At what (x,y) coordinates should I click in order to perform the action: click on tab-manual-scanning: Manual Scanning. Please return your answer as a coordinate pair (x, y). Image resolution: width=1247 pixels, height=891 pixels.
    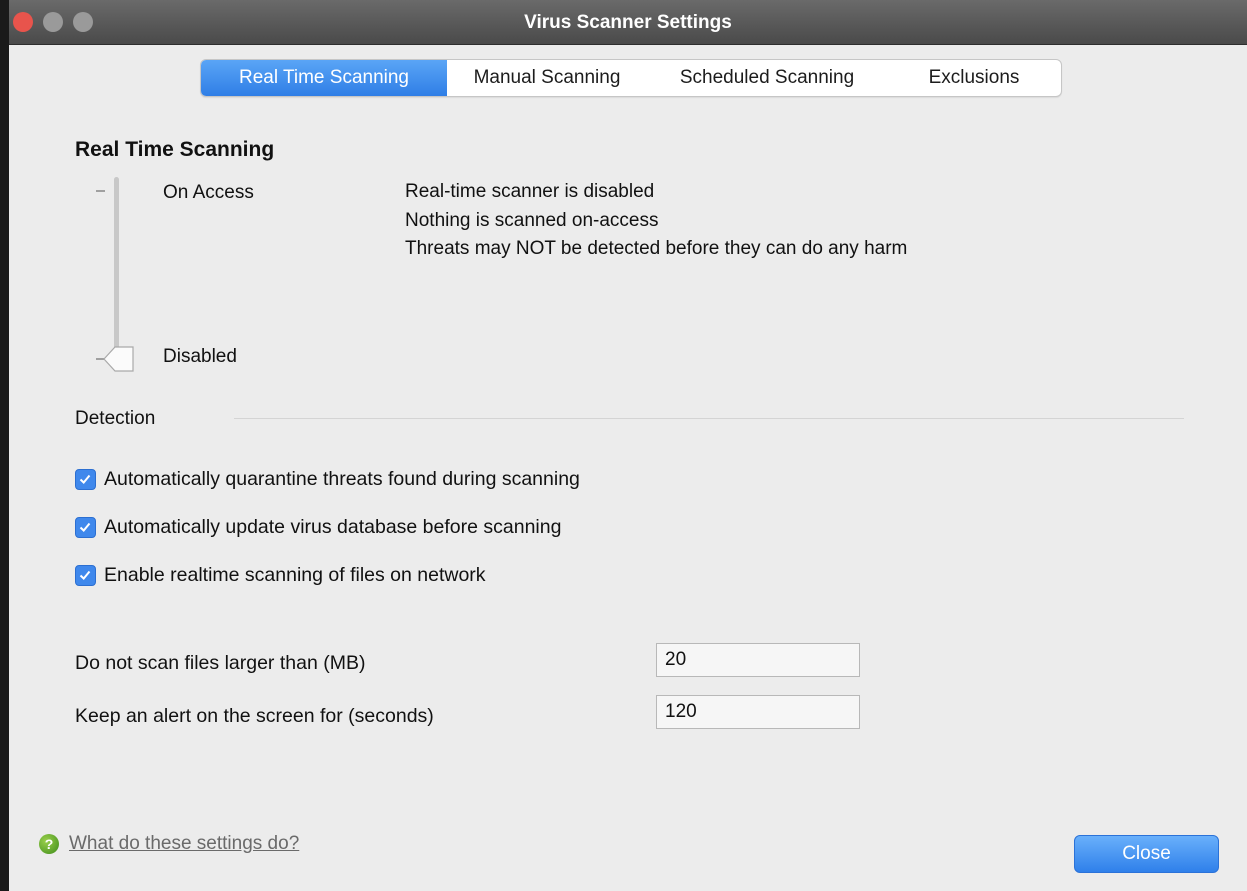
    Looking at the image, I should click on (547, 78).